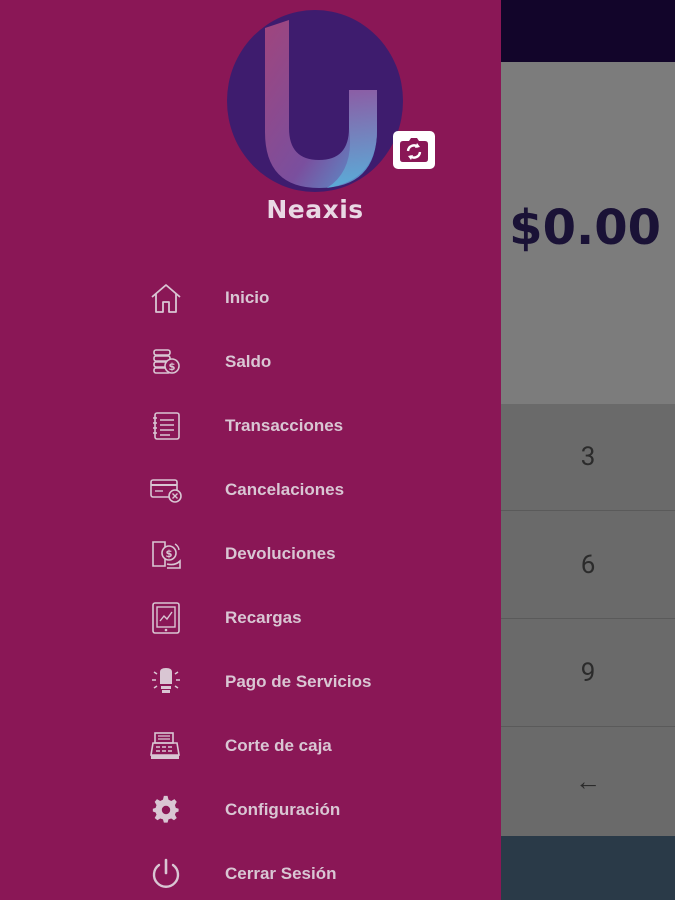 The width and height of the screenshot is (675, 900). I want to click on menu-item-label: Transacciones, so click(284, 425).